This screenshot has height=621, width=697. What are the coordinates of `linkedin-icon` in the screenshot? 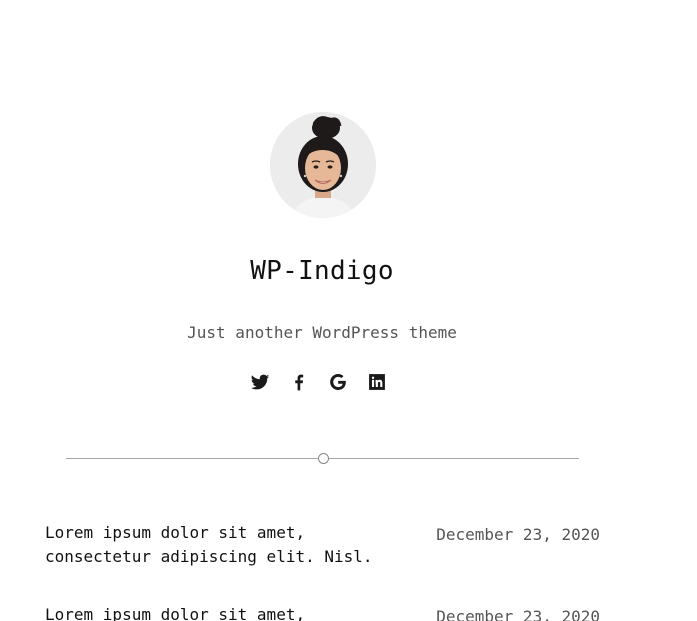 It's located at (378, 383).